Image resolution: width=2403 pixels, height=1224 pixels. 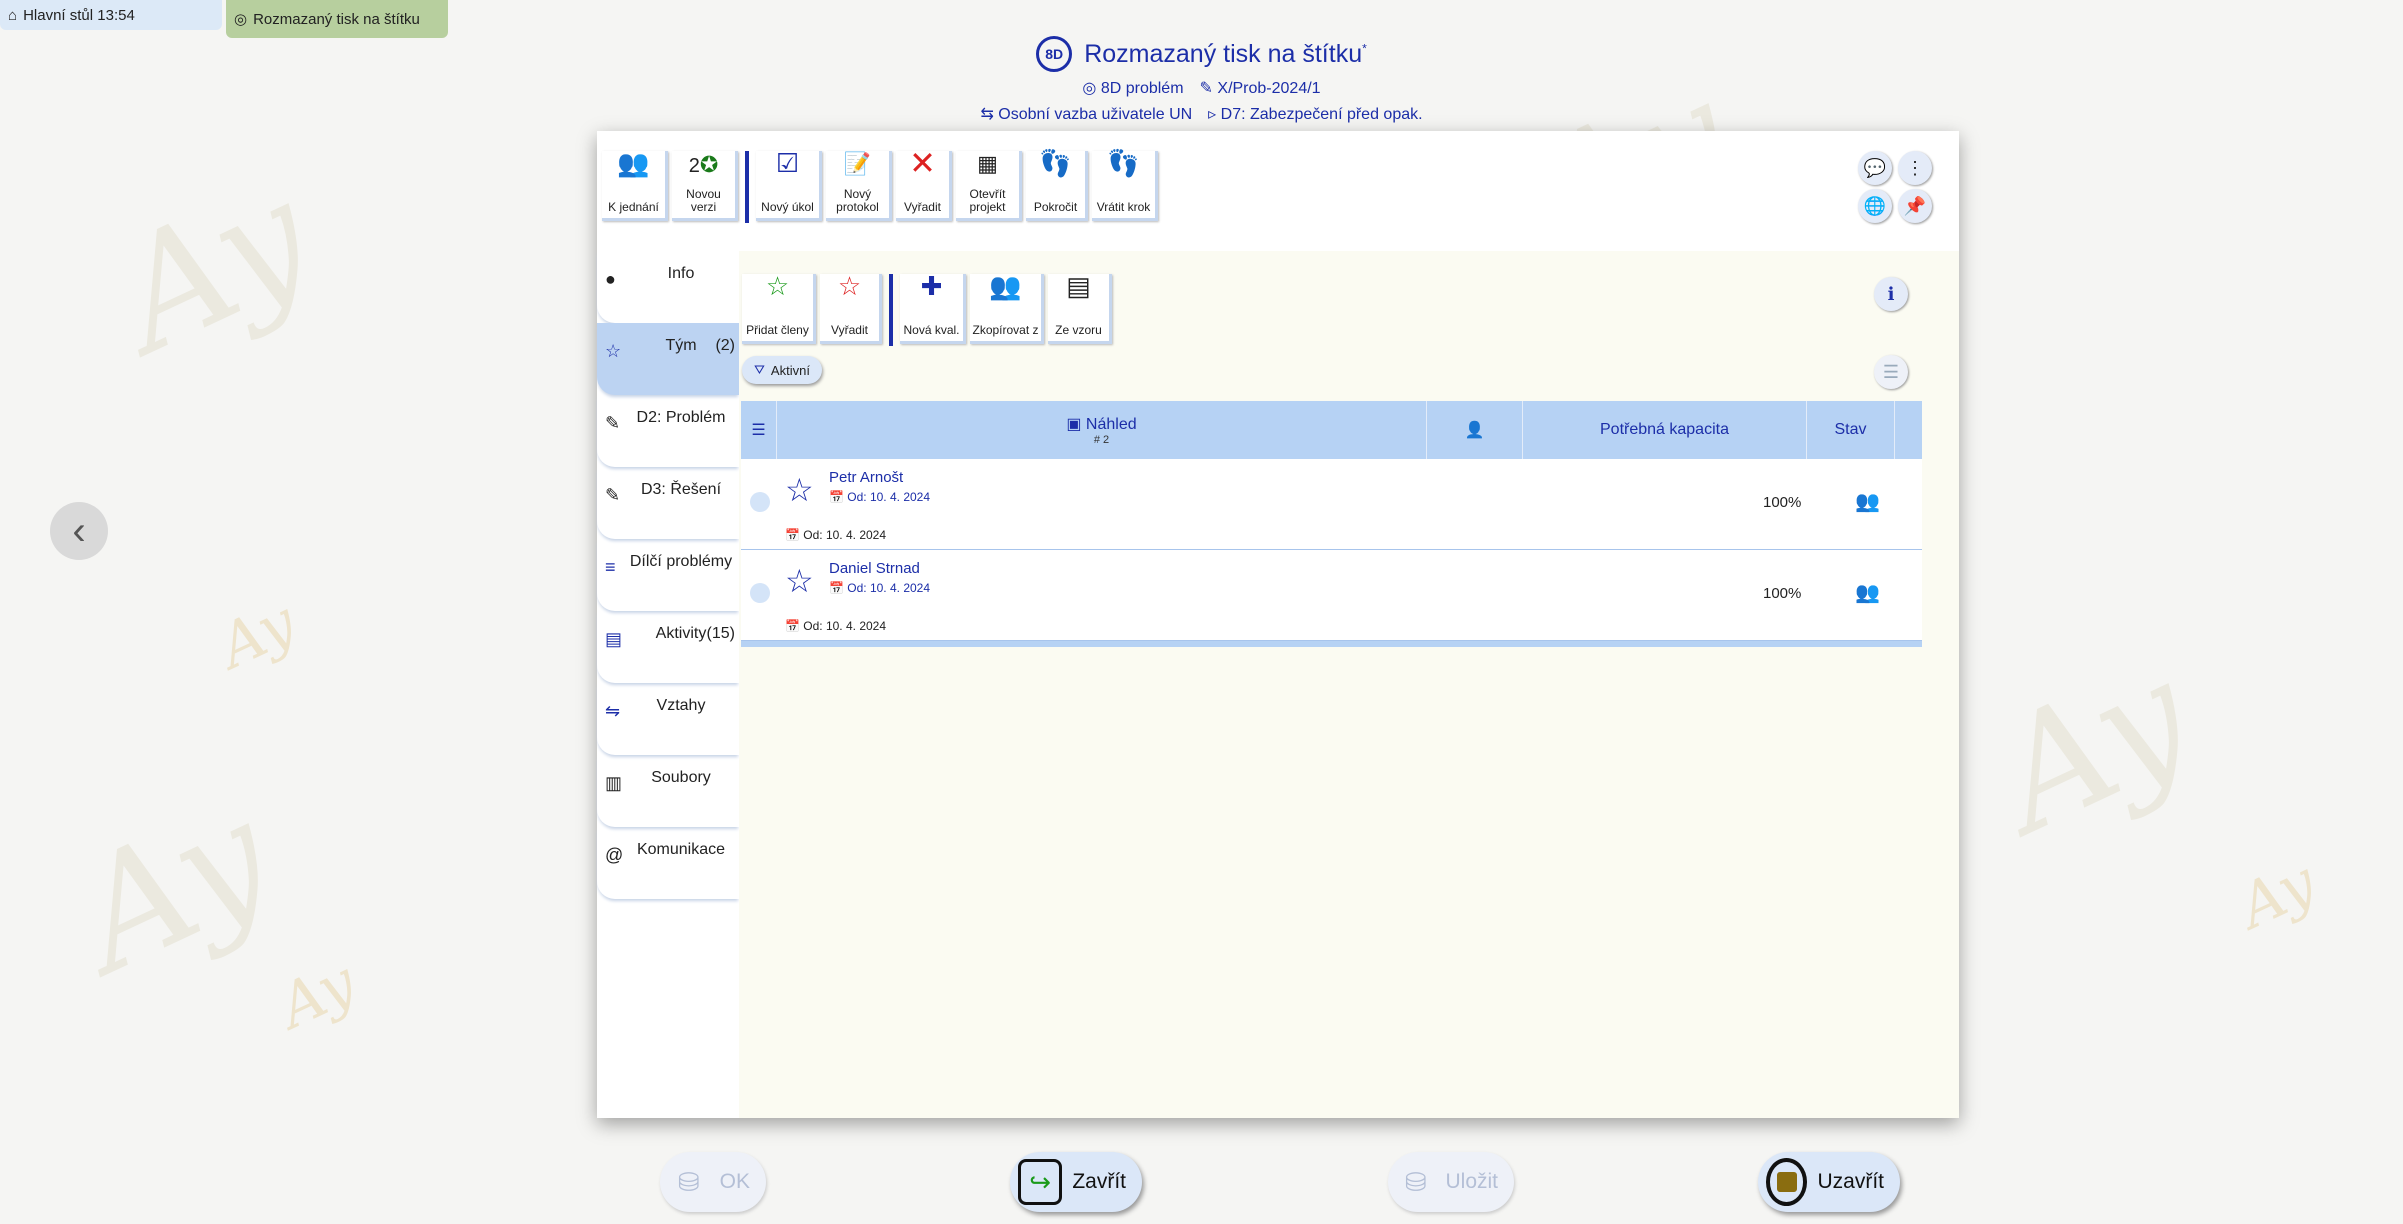 I want to click on document-code: ✎ X/Prob-2024/1, so click(x=1260, y=88).